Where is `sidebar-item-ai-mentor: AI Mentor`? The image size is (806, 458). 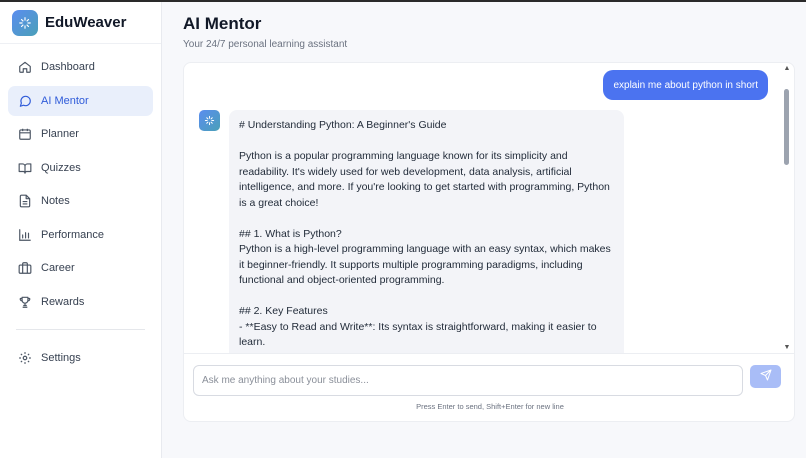
sidebar-item-ai-mentor: AI Mentor is located at coordinates (80, 100).